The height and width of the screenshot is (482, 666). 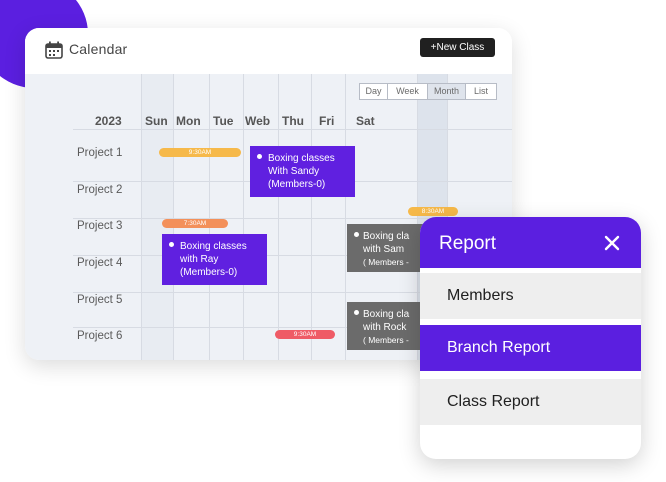 I want to click on report-header: Report, so click(x=530, y=242).